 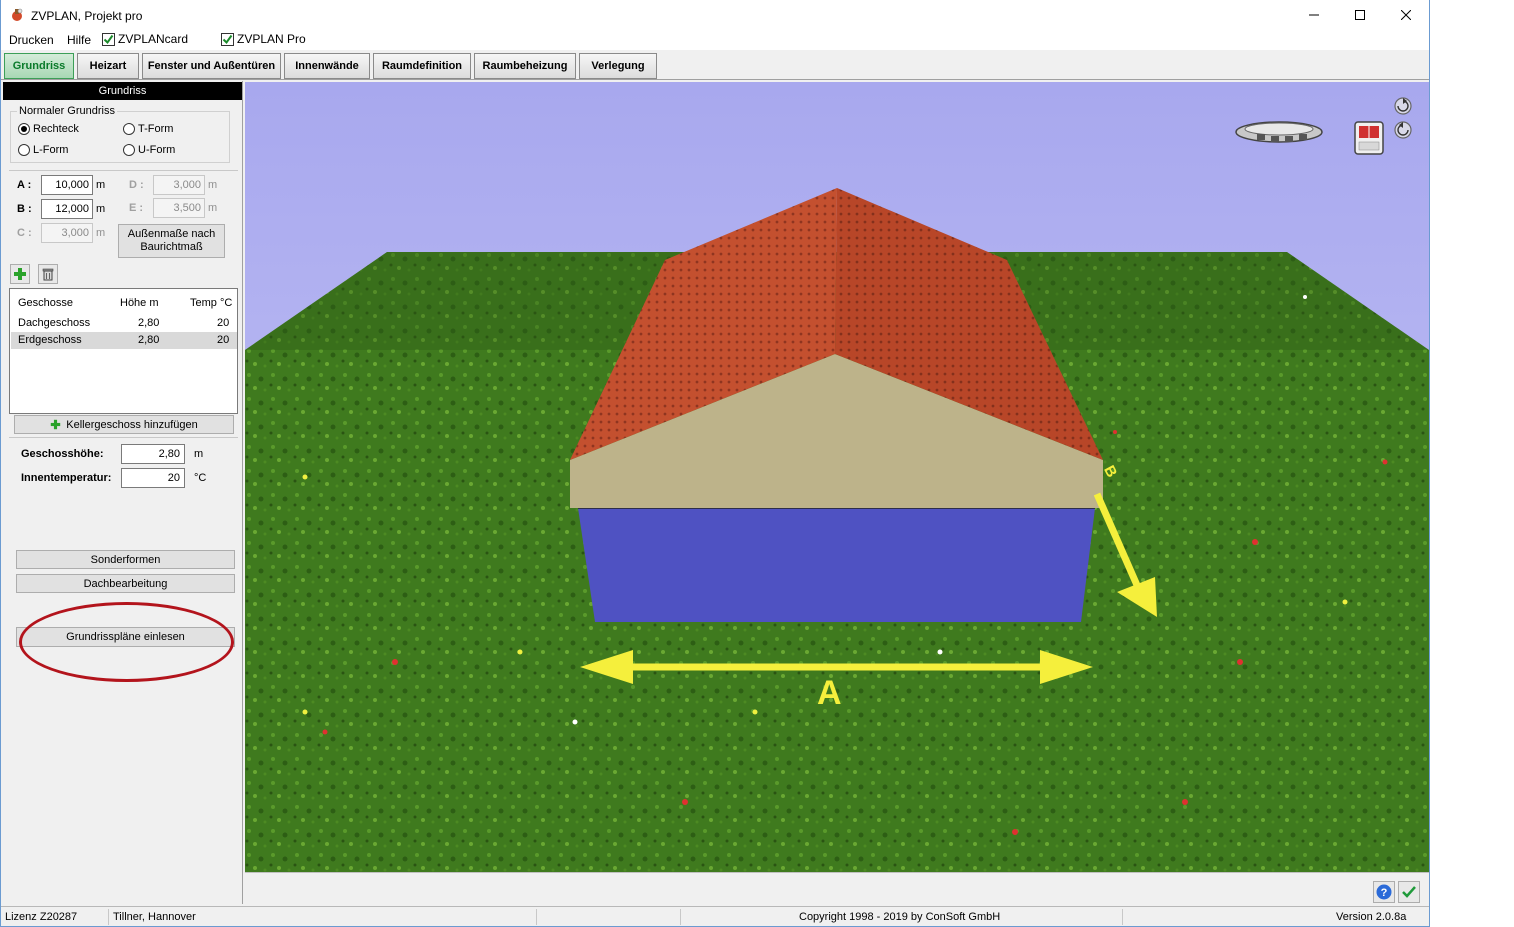 I want to click on dim-c-label: C :, so click(x=24, y=233).